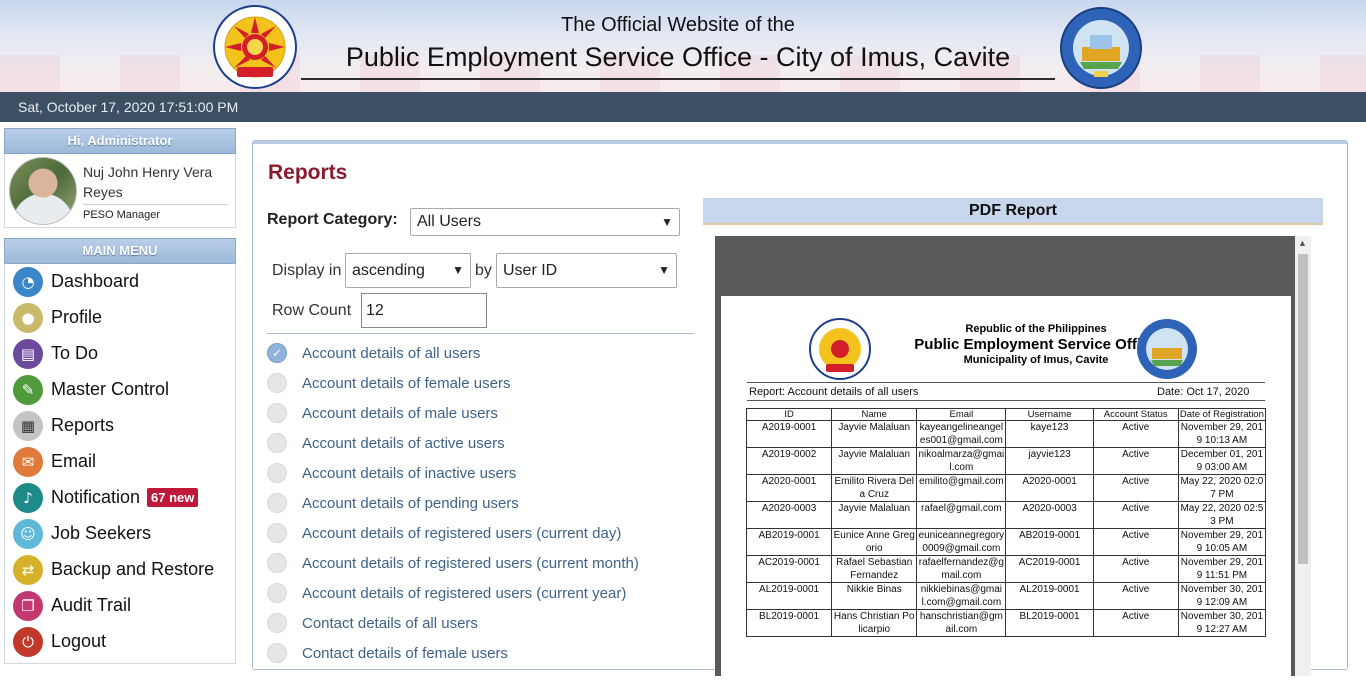 This screenshot has height=696, width=1366. Describe the element at coordinates (308, 172) in the screenshot. I see `page-title: Reports` at that location.